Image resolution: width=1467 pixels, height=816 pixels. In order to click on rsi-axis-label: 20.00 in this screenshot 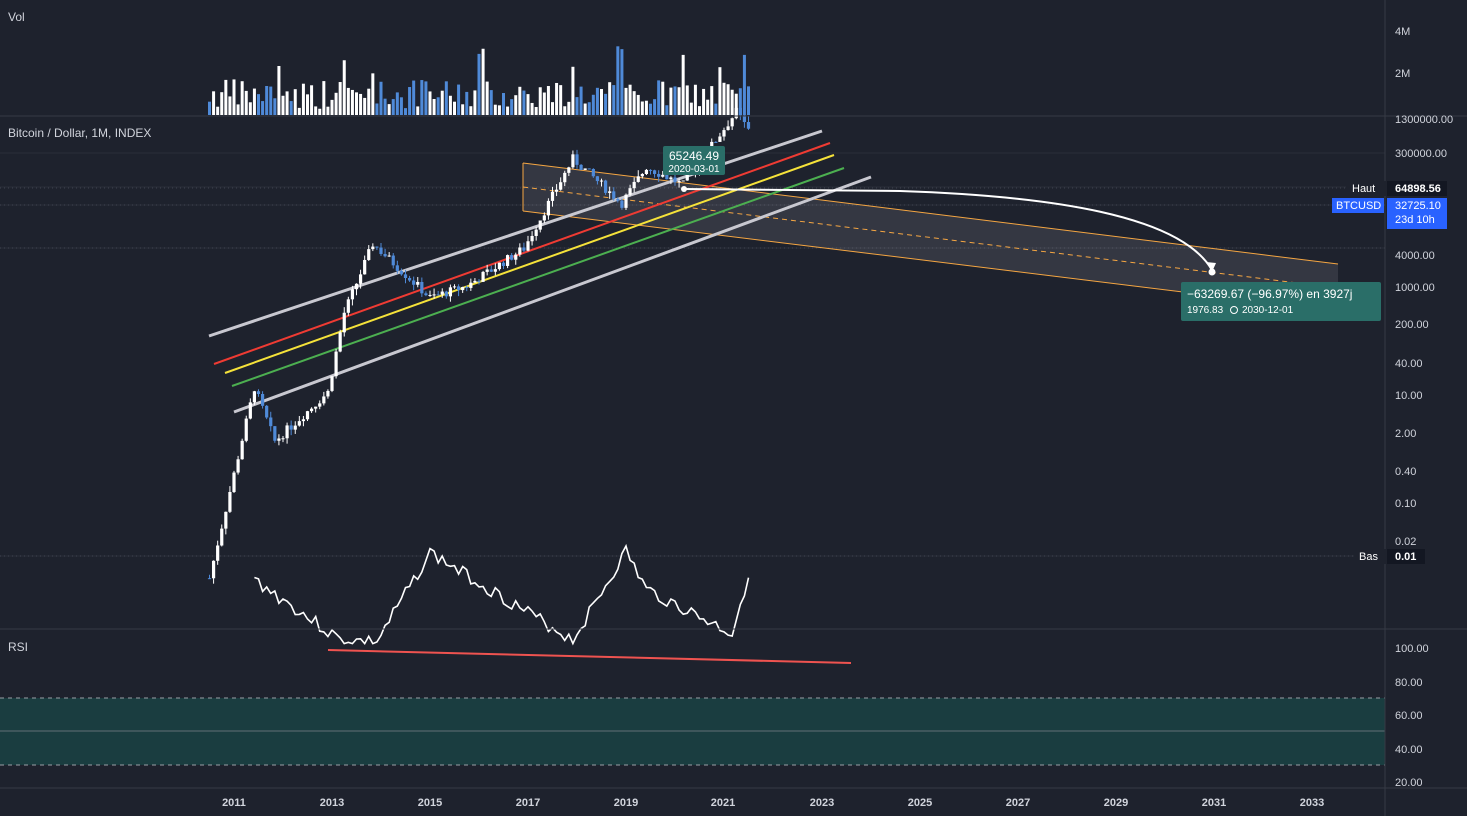, I will do `click(1409, 783)`.